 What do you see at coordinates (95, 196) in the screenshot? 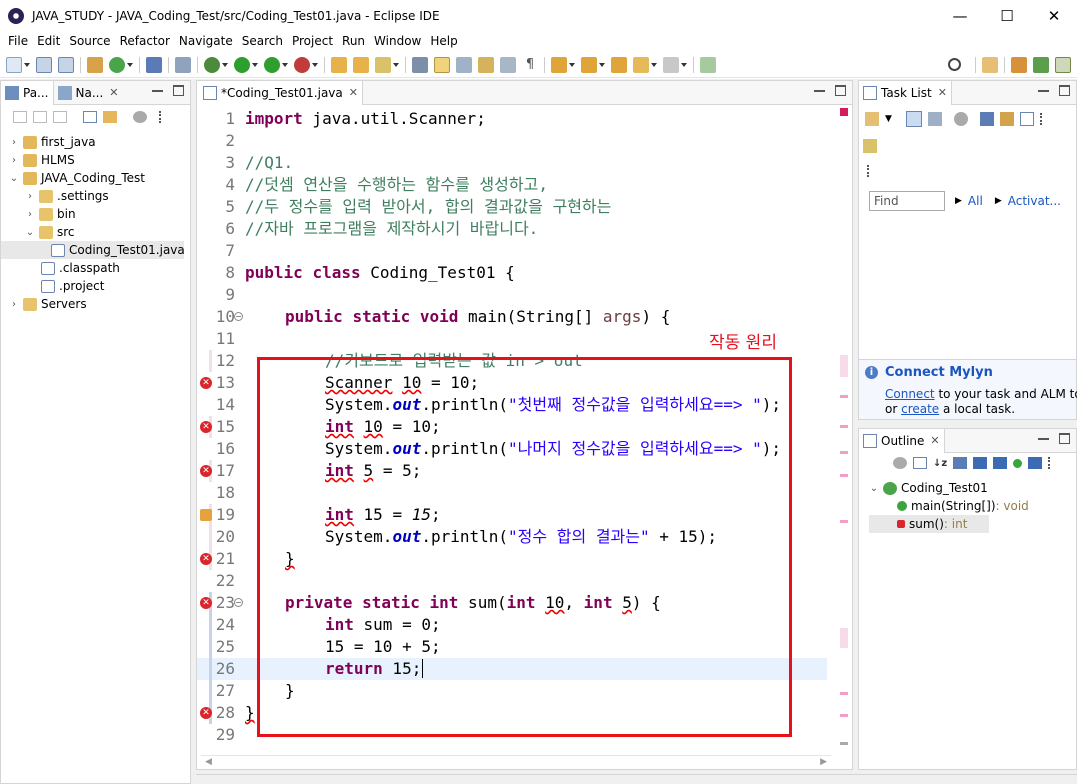
I see `tree-item-settings: › .settings` at bounding box center [95, 196].